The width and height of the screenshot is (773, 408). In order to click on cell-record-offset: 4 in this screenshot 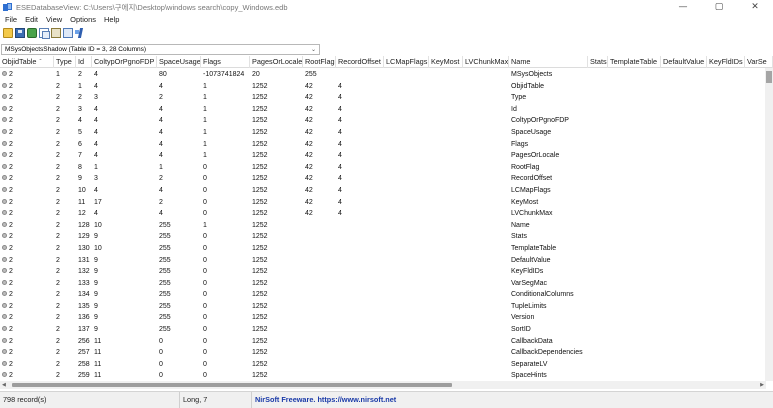, I will do `click(360, 179)`.